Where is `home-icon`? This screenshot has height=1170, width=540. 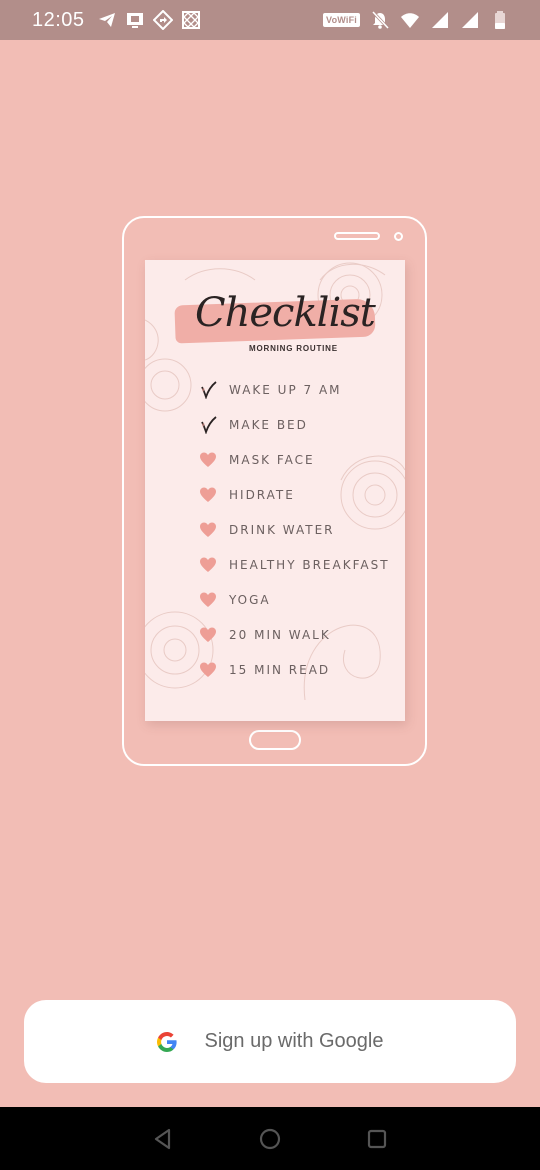
home-icon is located at coordinates (270, 1139).